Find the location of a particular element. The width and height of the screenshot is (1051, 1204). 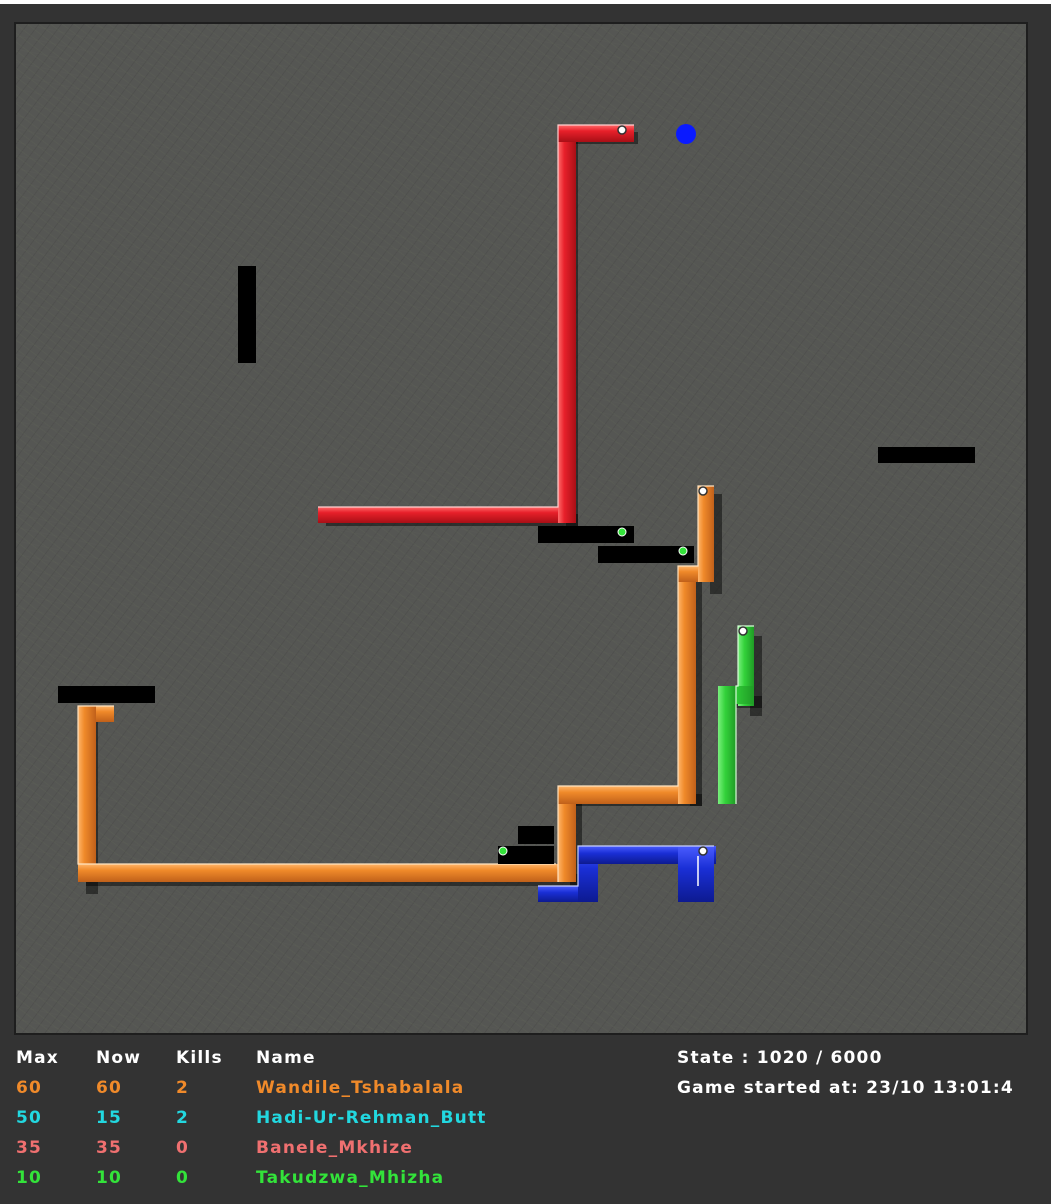

player-now: 10 is located at coordinates (109, 1178).